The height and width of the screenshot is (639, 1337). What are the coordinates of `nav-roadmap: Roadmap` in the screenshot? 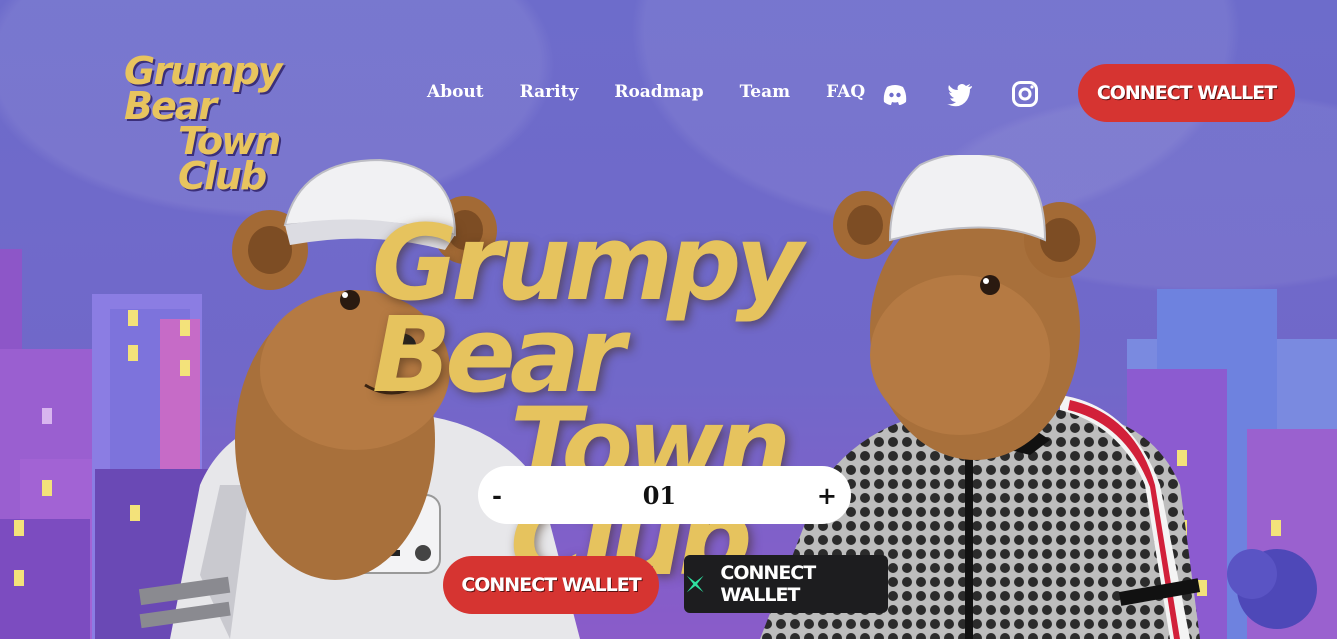 It's located at (658, 92).